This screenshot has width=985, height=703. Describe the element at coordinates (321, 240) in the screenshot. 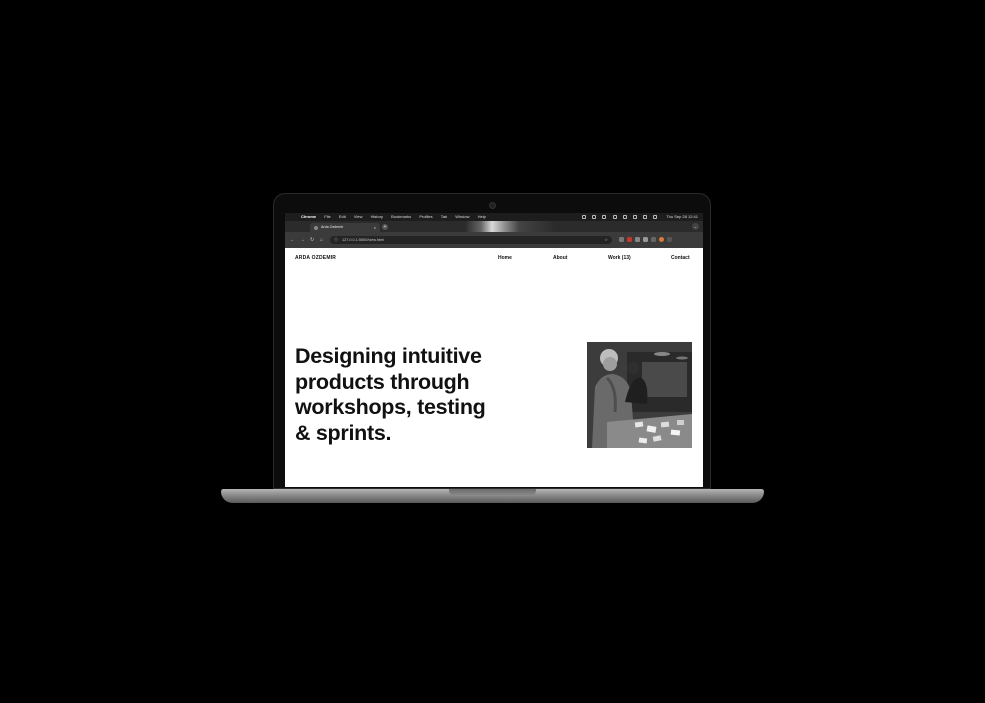

I see `home-button: ⌂` at that location.